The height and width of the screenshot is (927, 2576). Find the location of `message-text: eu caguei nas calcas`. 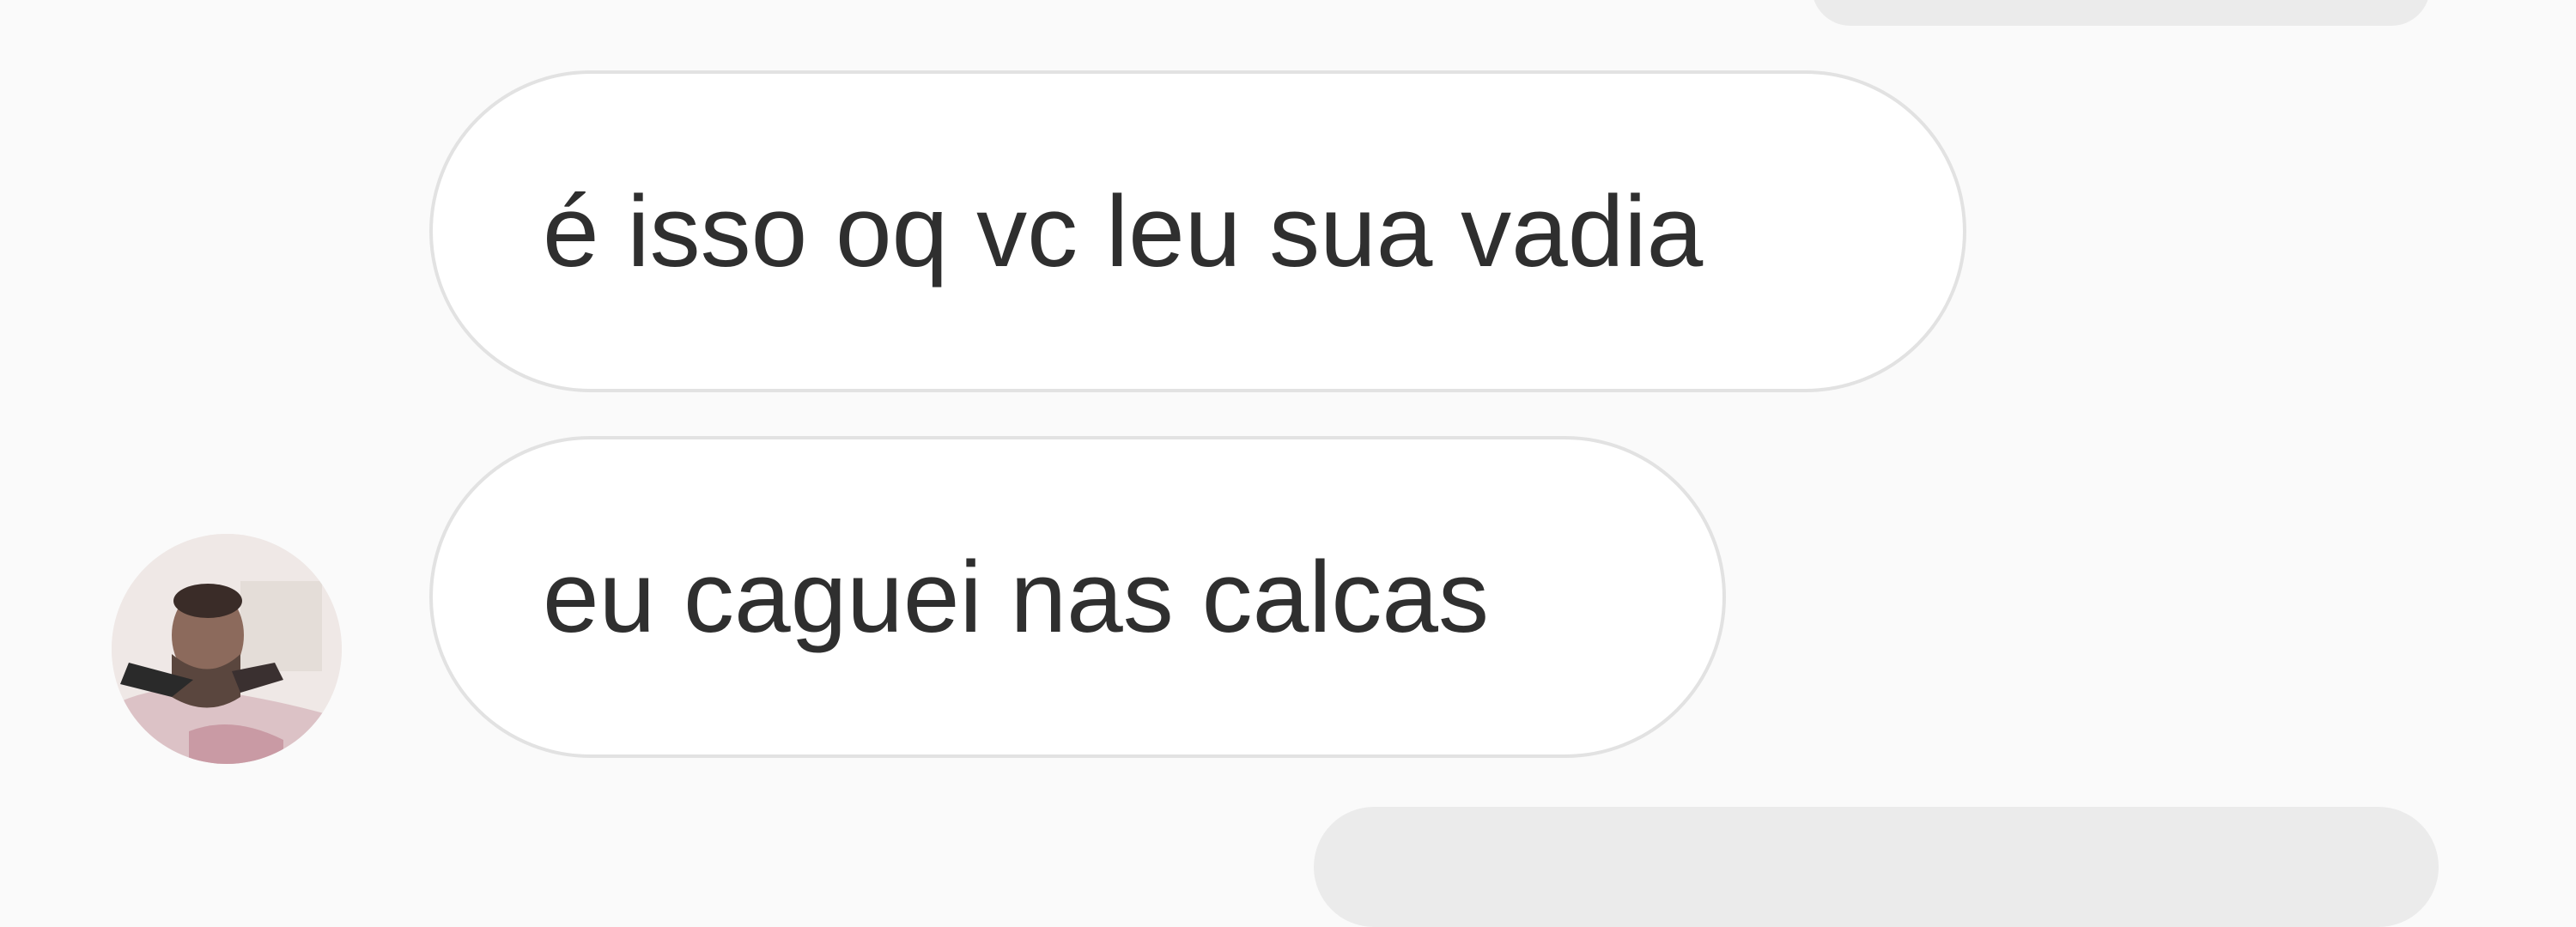

message-text: eu caguei nas calcas is located at coordinates (1017, 597).